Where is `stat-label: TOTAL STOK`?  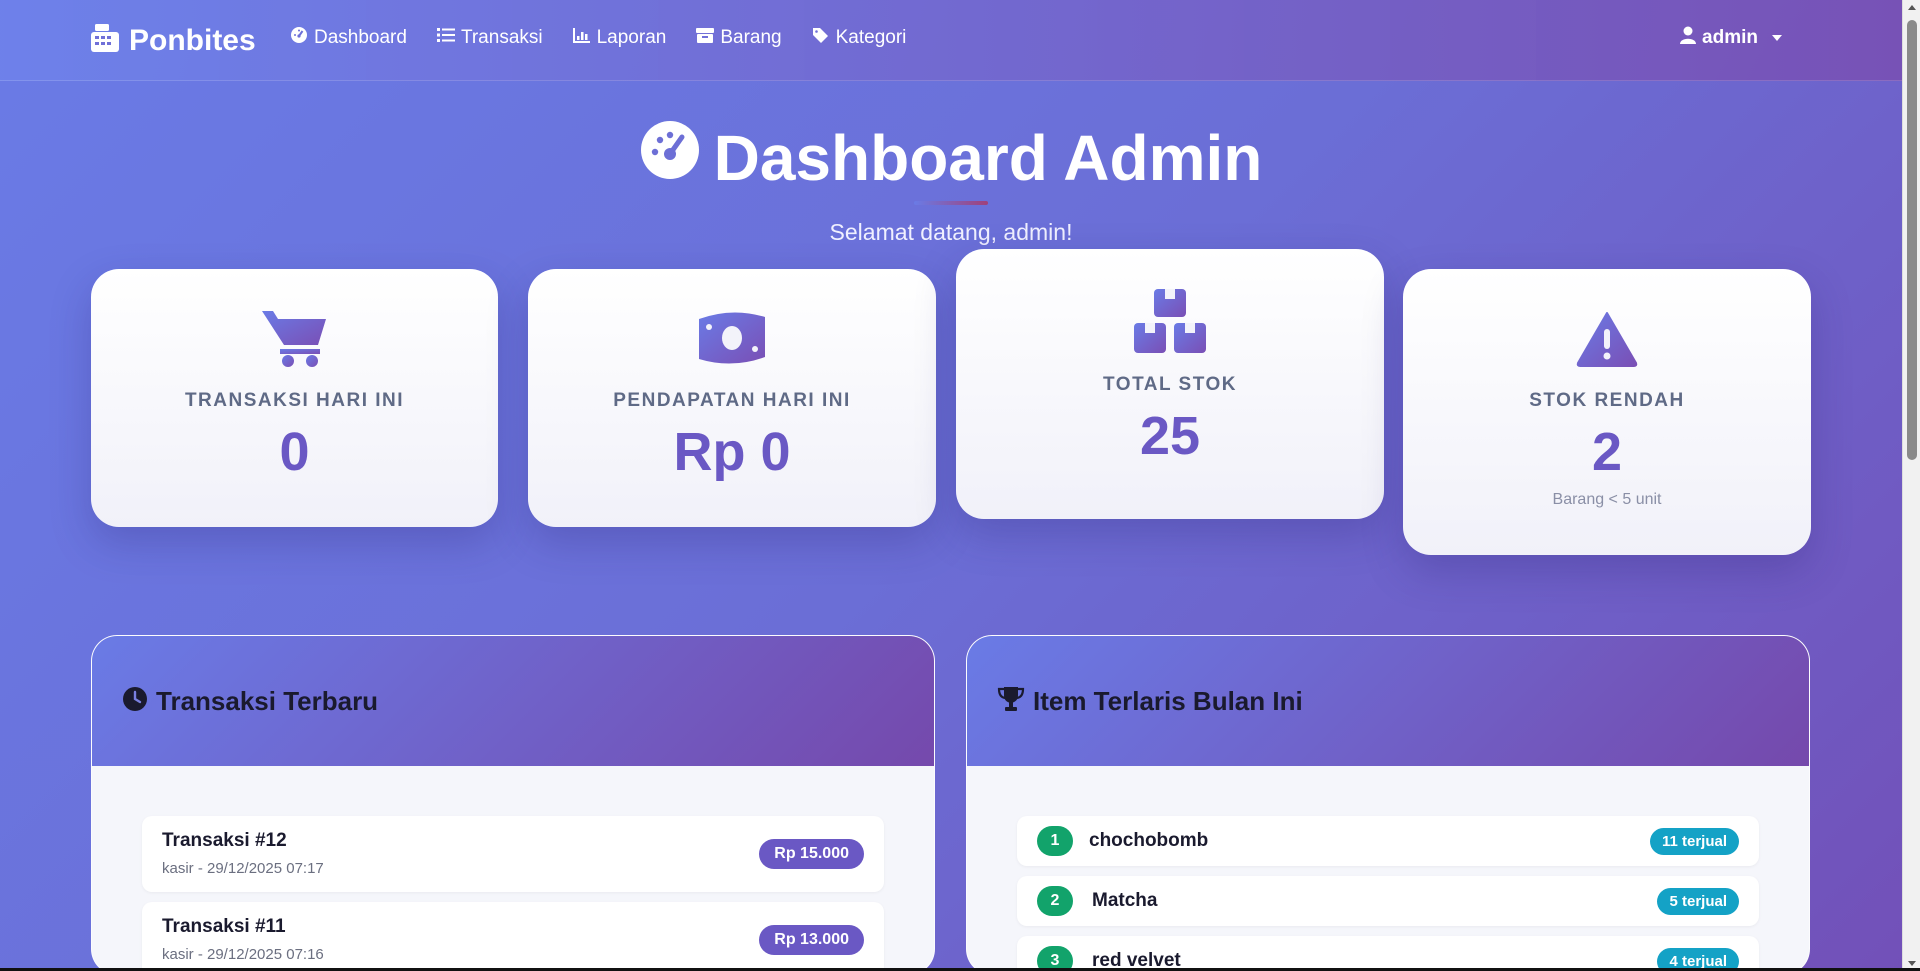 stat-label: TOTAL STOK is located at coordinates (1170, 384).